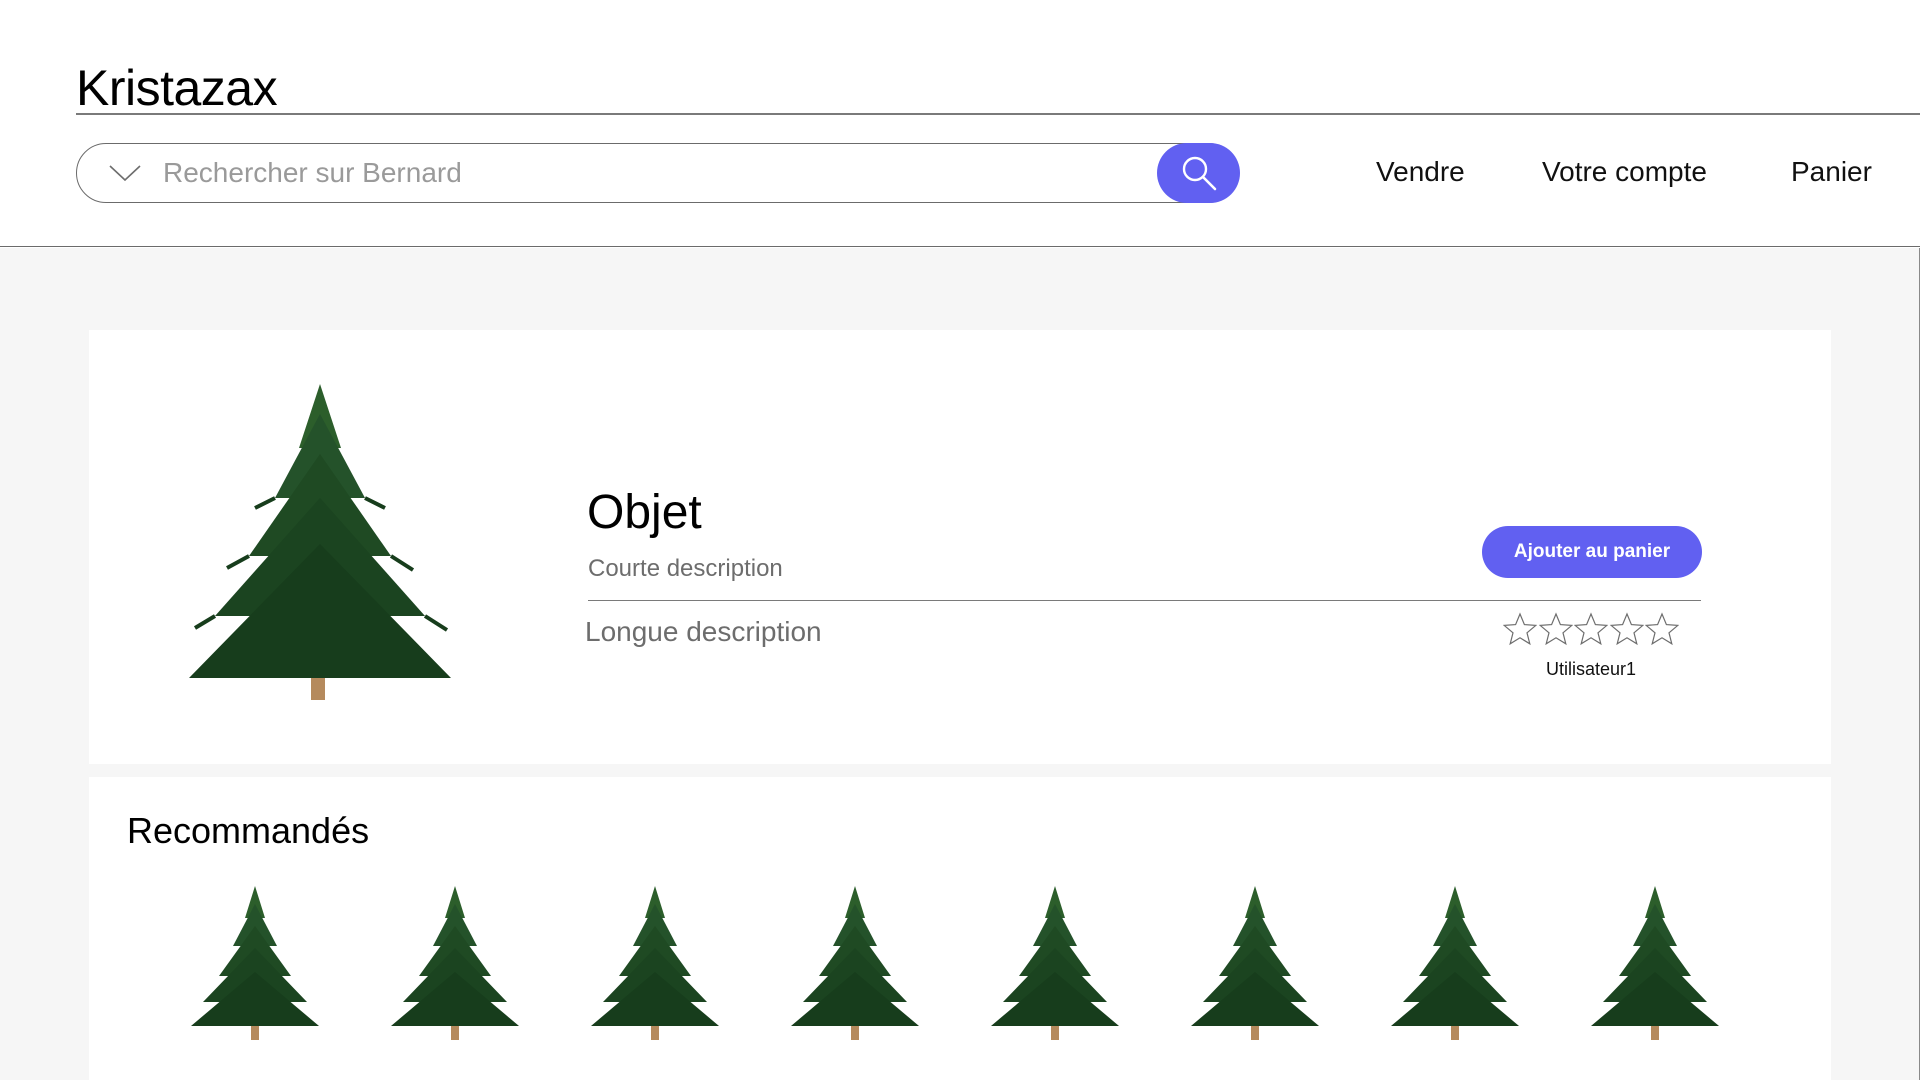 The height and width of the screenshot is (1080, 1920). I want to click on brand-logo: Kristazax, so click(177, 88).